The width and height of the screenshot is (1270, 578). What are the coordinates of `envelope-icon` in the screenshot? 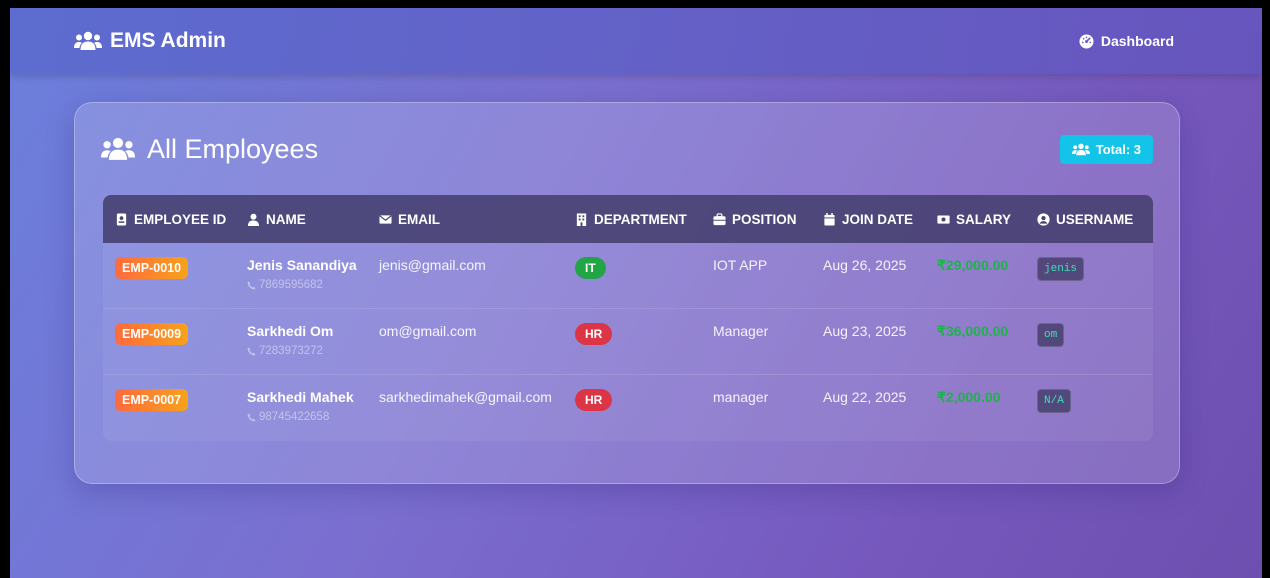 It's located at (385, 219).